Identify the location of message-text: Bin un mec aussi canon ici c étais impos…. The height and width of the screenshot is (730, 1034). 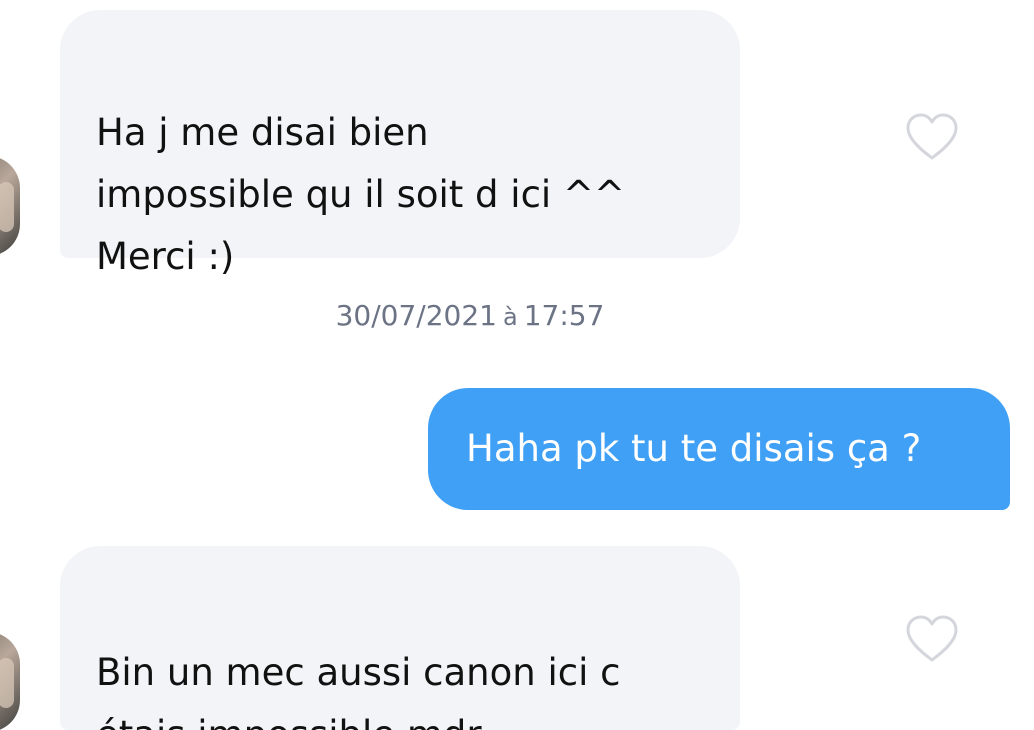
(358, 690).